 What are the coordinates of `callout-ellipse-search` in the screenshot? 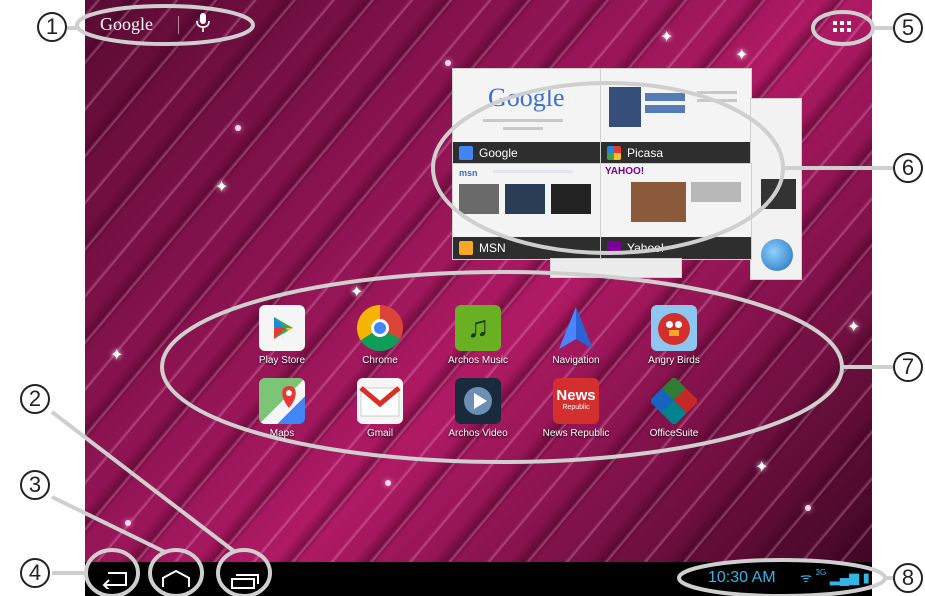 It's located at (165, 25).